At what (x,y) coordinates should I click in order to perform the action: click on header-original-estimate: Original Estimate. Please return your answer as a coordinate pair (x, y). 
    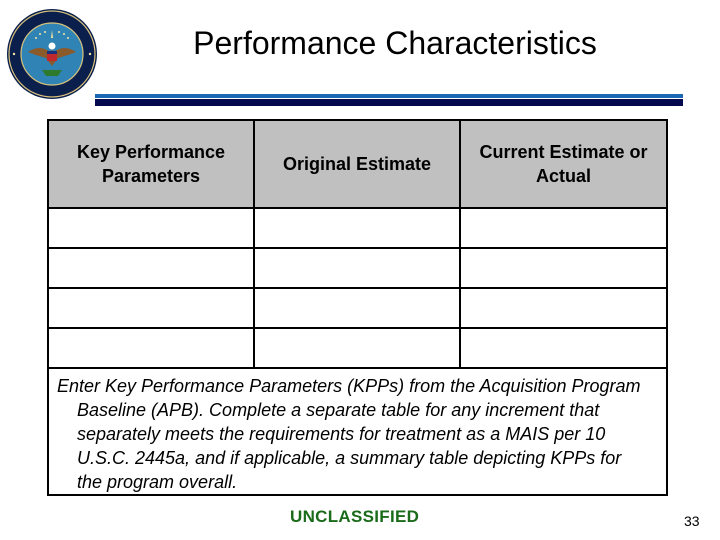
    Looking at the image, I should click on (357, 164).